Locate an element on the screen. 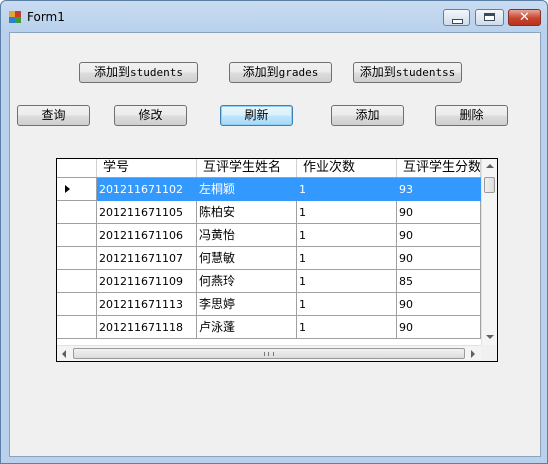 The width and height of the screenshot is (548, 464). button-label-suffix: grades is located at coordinates (298, 72).